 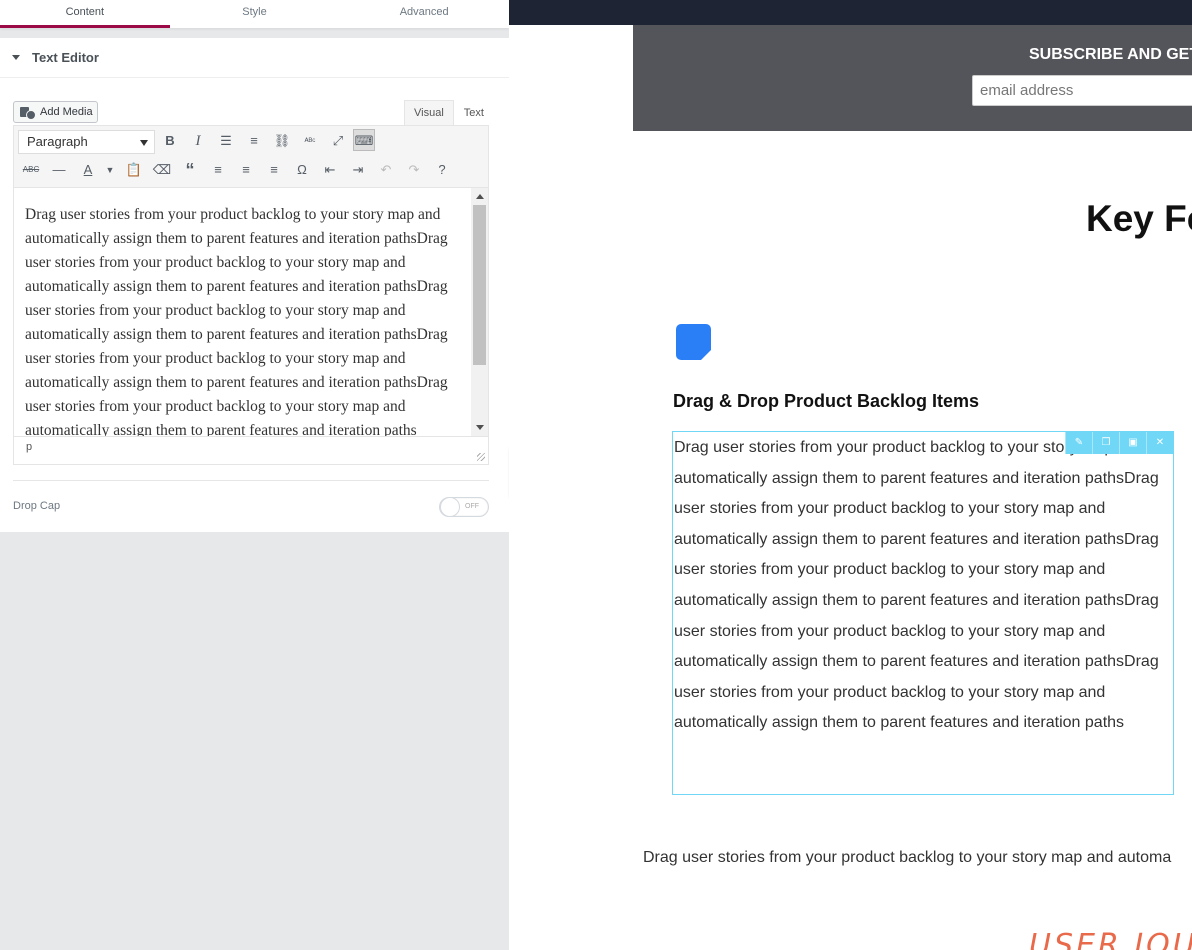 I want to click on section-title: Text Editor, so click(x=65, y=57).